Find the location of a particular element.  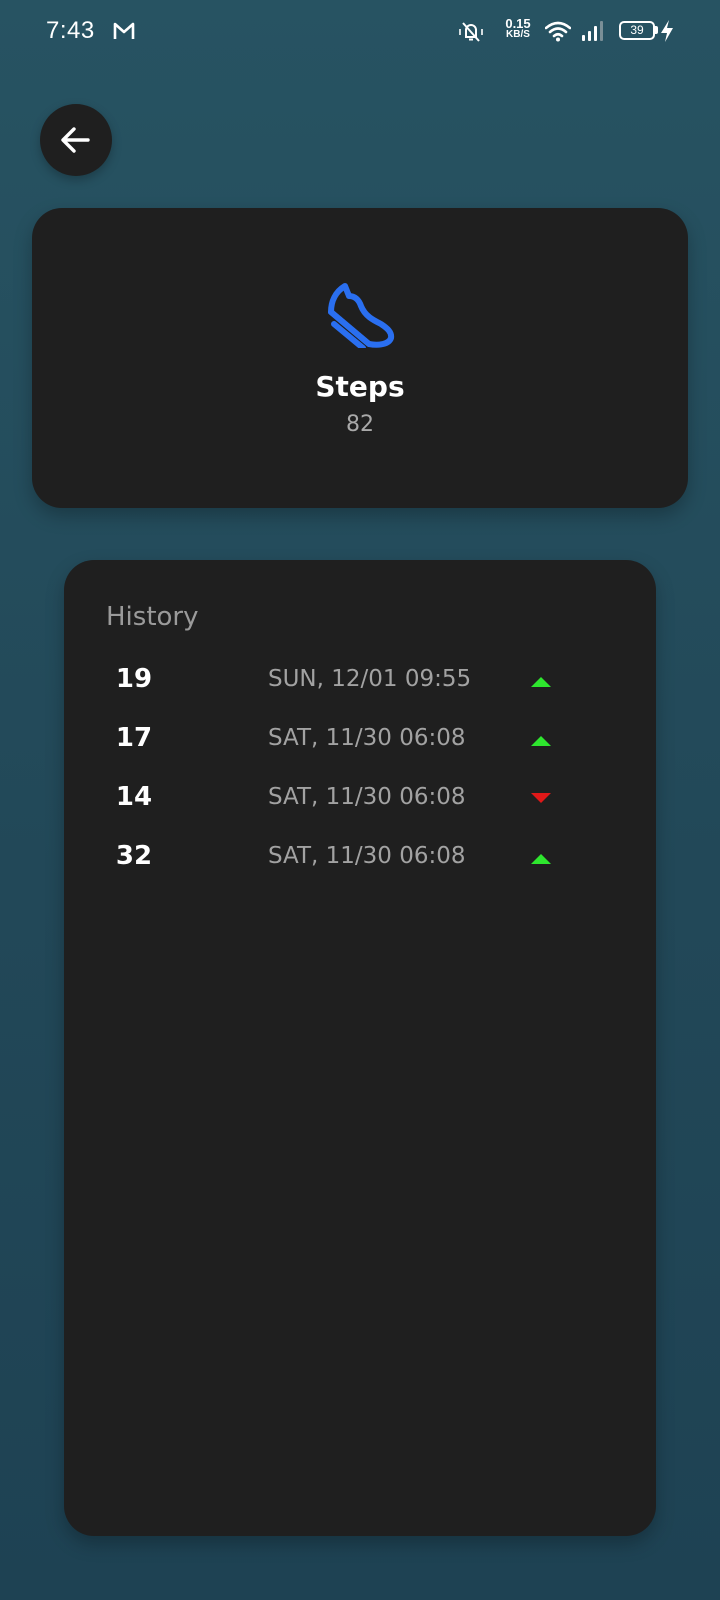

history-step-value: 17 is located at coordinates (134, 738).